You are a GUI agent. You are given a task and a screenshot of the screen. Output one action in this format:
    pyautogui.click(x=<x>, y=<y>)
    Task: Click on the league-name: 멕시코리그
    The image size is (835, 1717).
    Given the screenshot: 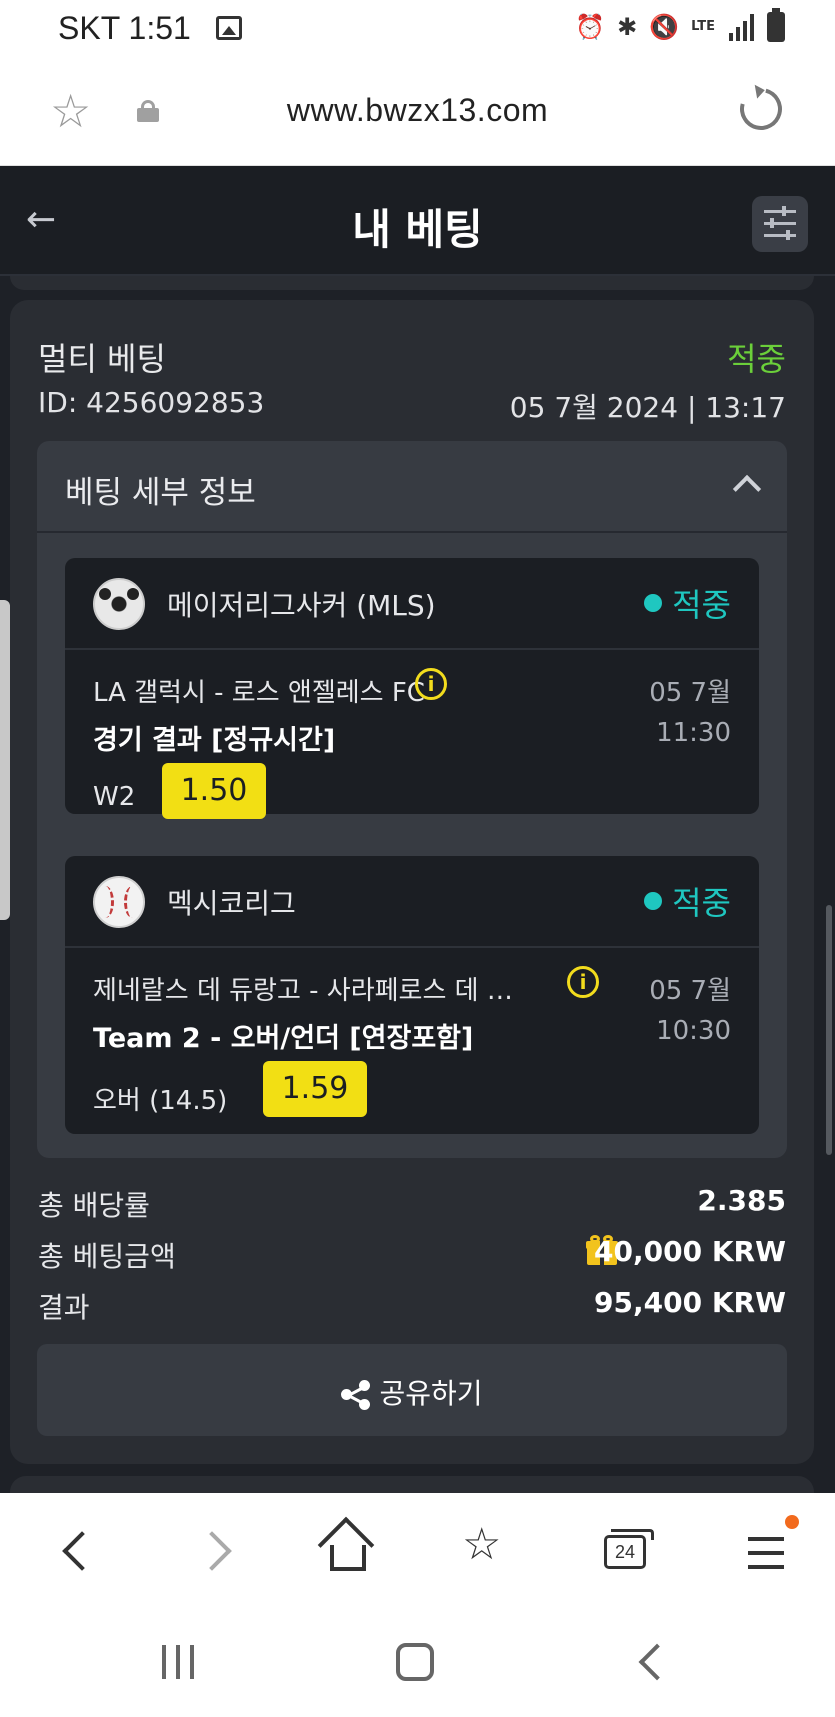 What is the action you would take?
    pyautogui.click(x=231, y=903)
    